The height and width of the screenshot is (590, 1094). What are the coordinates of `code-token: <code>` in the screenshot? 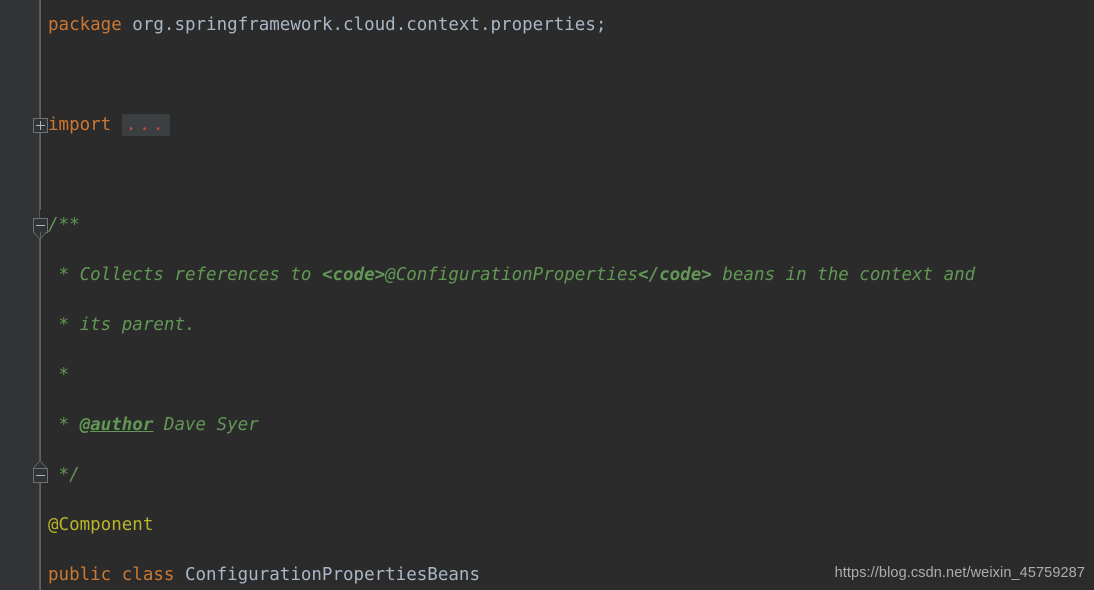 It's located at (353, 275).